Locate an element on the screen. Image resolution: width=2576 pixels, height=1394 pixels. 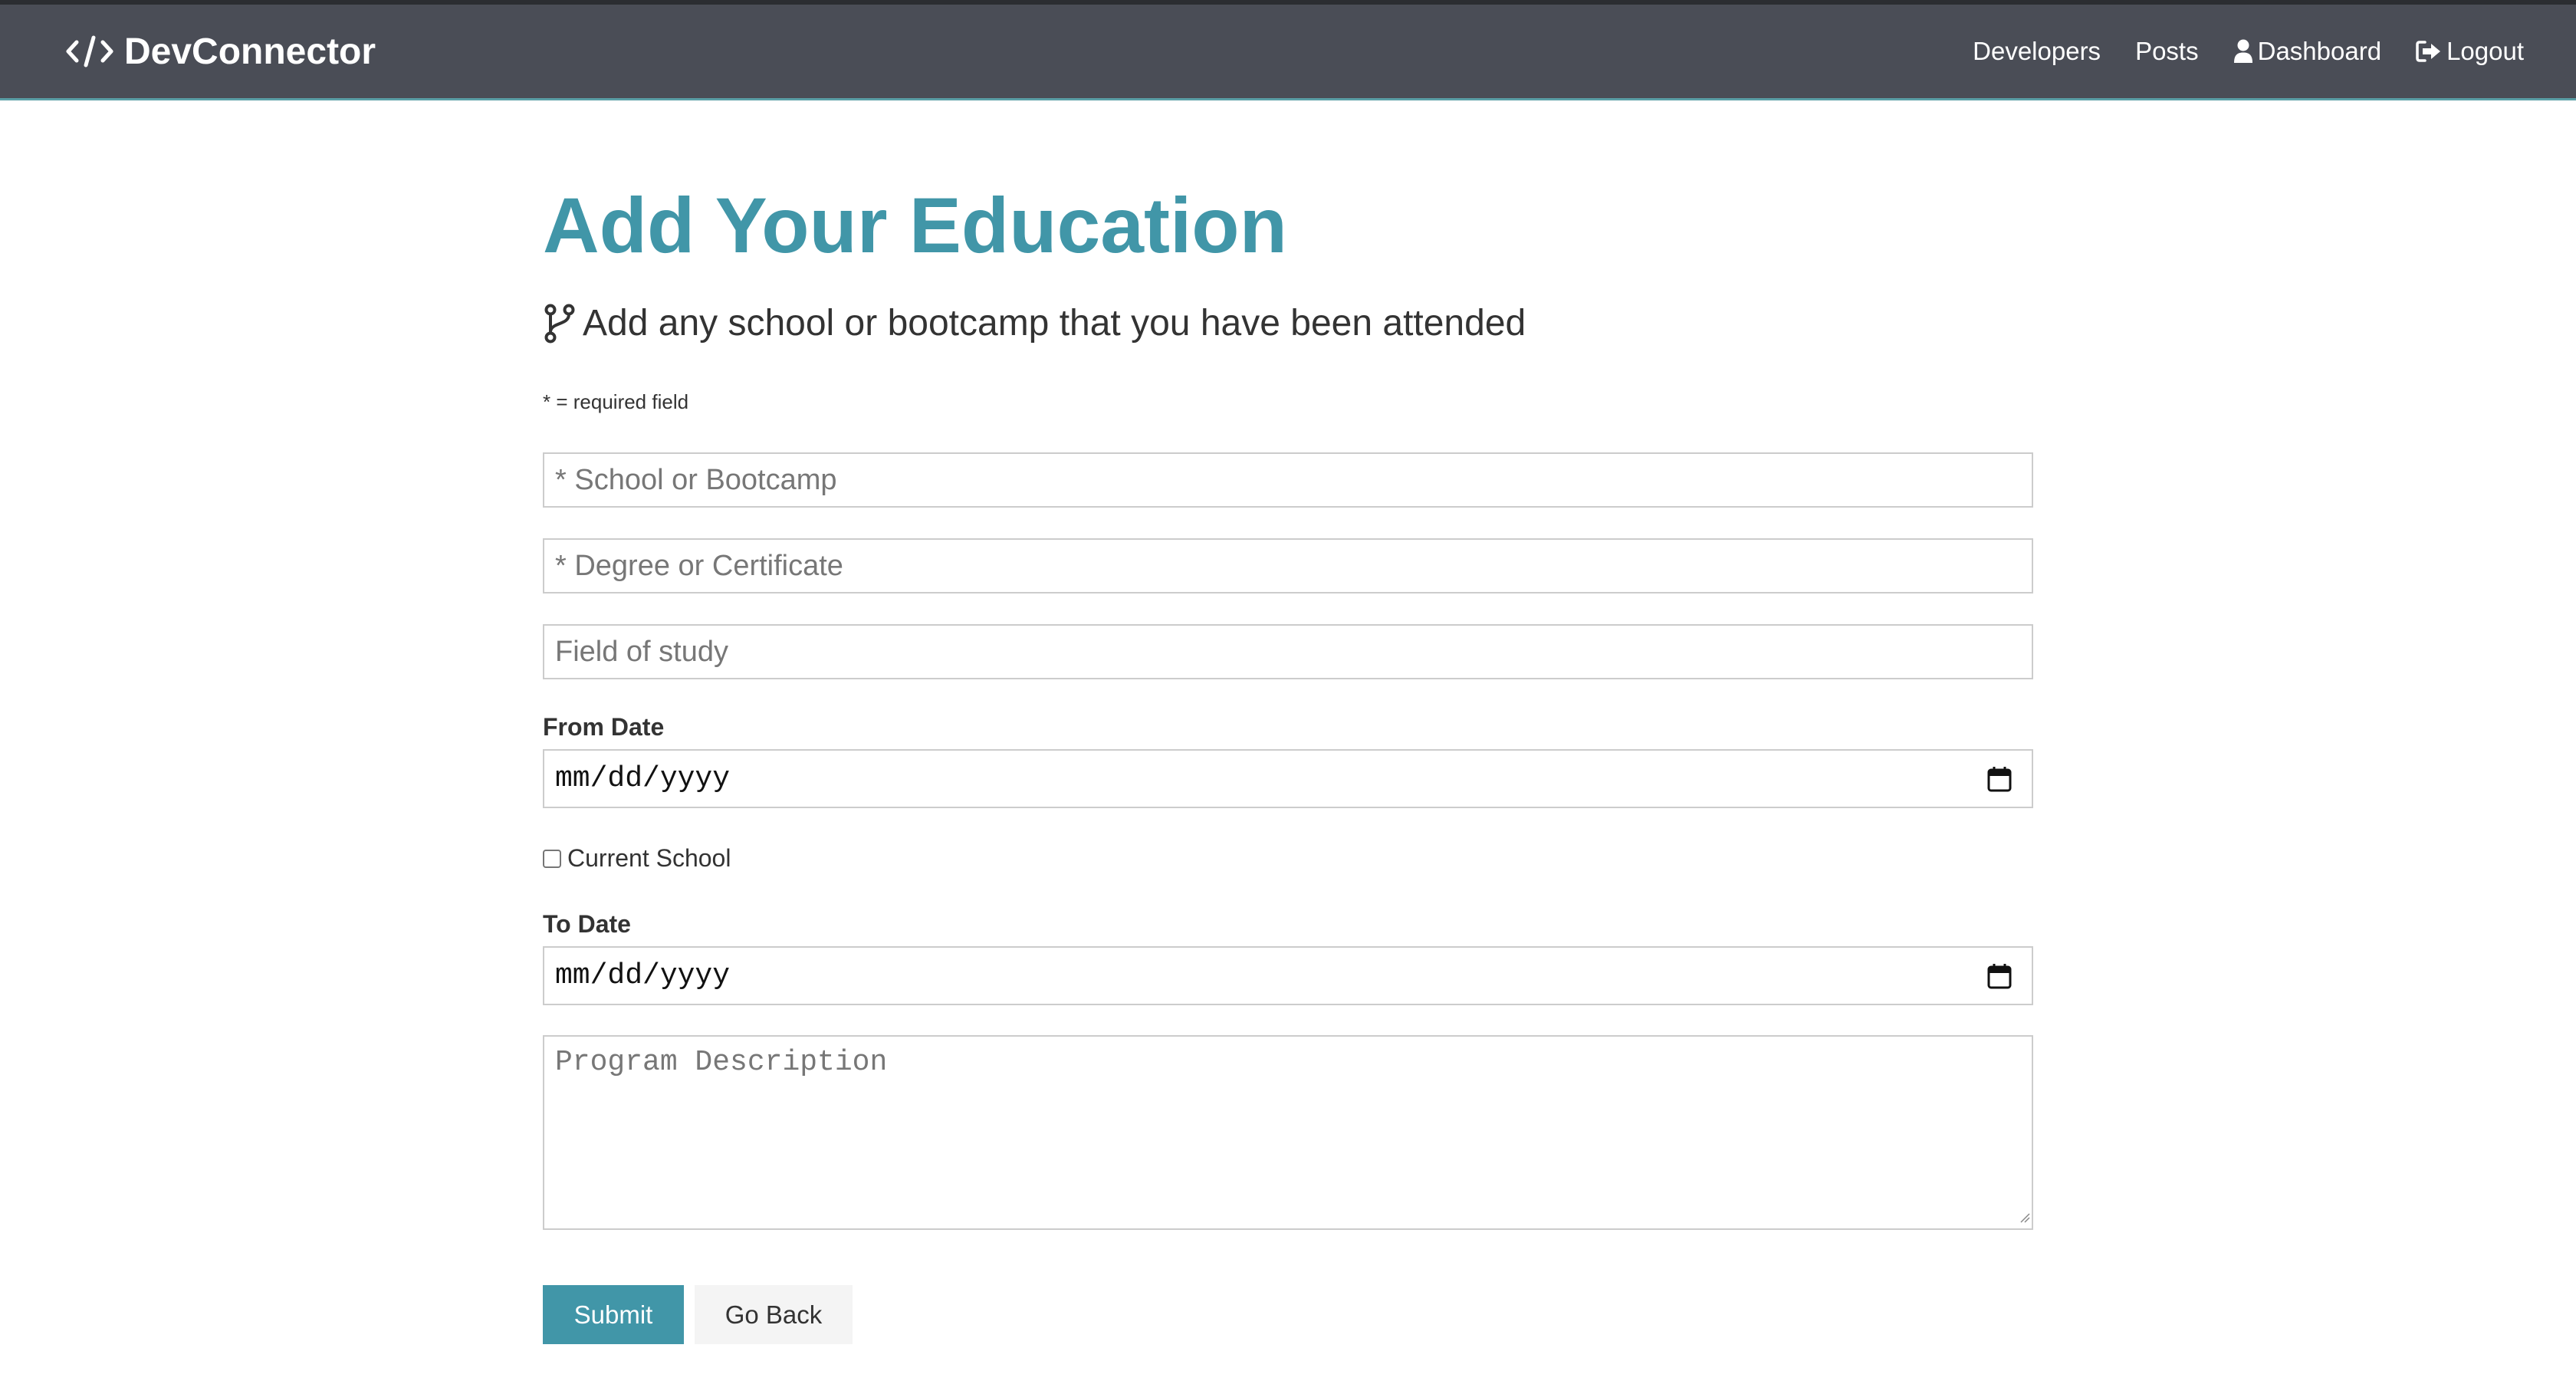
resize-handle-icon is located at coordinates (2024, 1219).